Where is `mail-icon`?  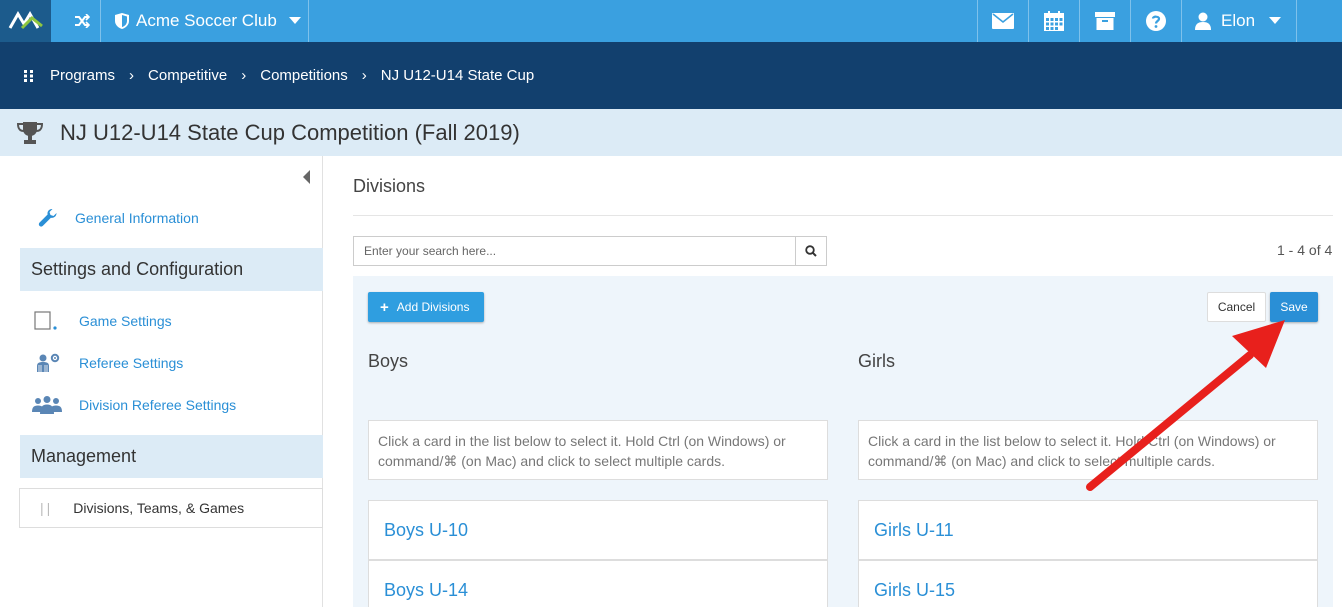 mail-icon is located at coordinates (1003, 21).